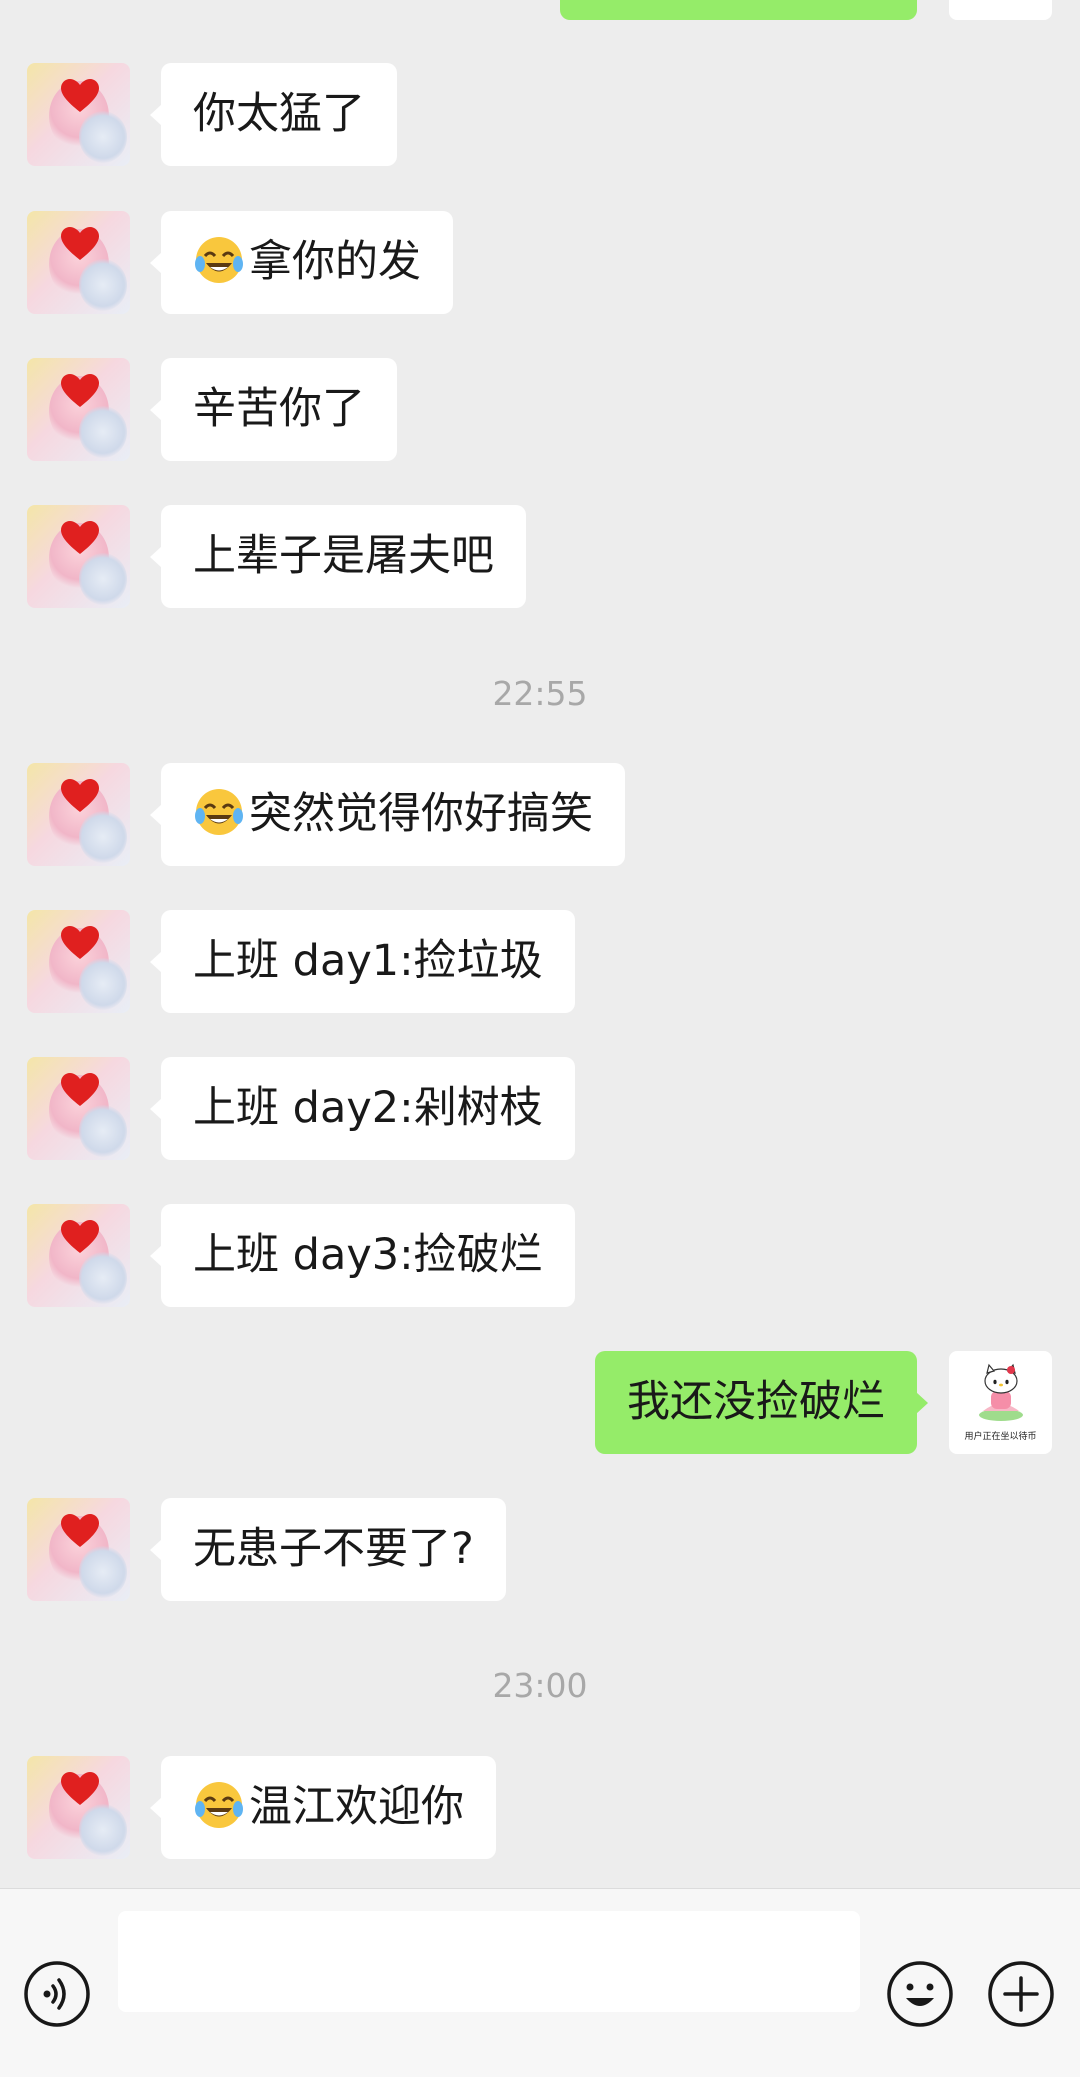 This screenshot has height=2077, width=1080. I want to click on message-row: 突然觉得你好搞笑, so click(540, 814).